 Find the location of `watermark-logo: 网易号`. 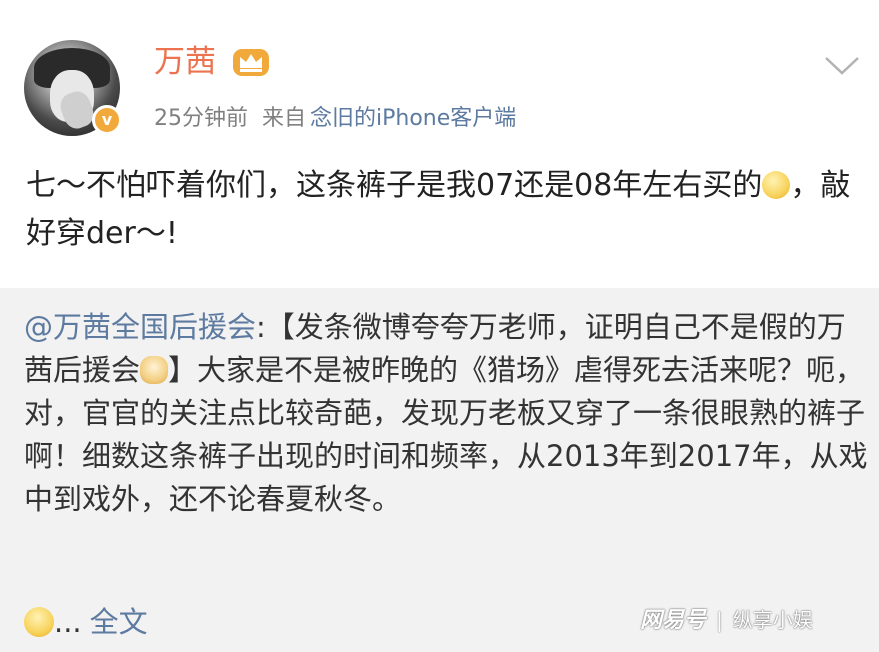

watermark-logo: 网易号 is located at coordinates (673, 620).